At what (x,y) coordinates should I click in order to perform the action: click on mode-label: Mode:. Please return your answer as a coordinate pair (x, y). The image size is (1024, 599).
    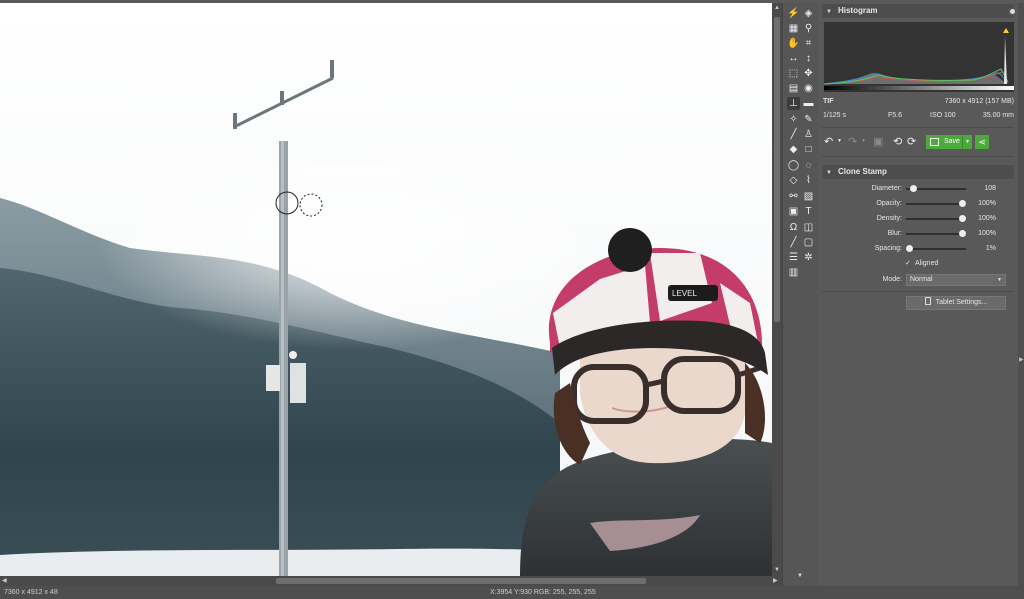
    Looking at the image, I should click on (892, 279).